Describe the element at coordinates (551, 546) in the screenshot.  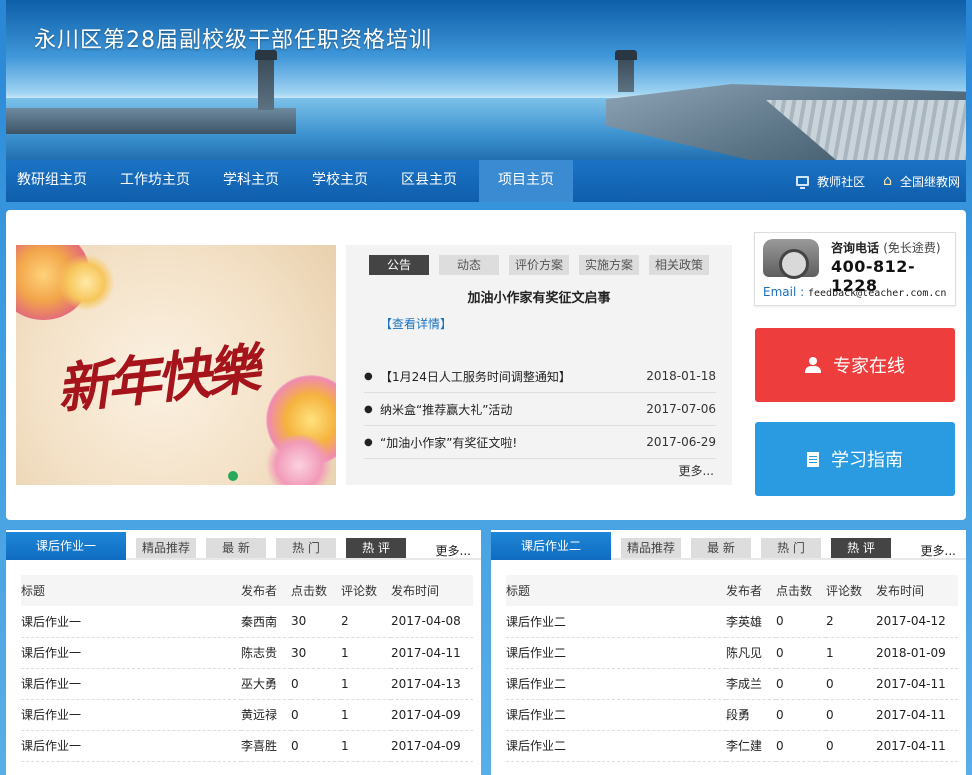
I see `homework-panel-title: 课后作业二` at that location.